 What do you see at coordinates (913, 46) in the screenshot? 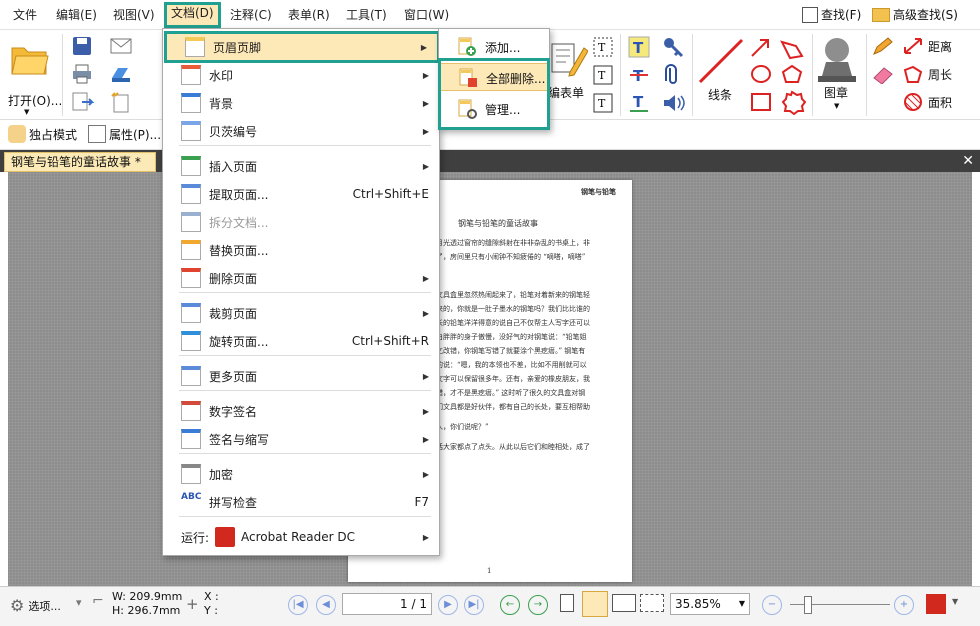
I see `distance-icon` at bounding box center [913, 46].